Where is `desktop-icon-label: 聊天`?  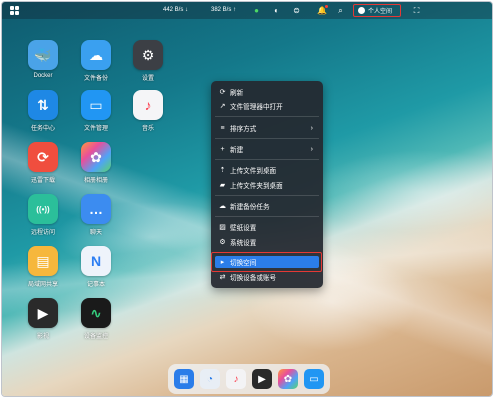
desktop-icon-label: 聊天 is located at coordinates (95, 233).